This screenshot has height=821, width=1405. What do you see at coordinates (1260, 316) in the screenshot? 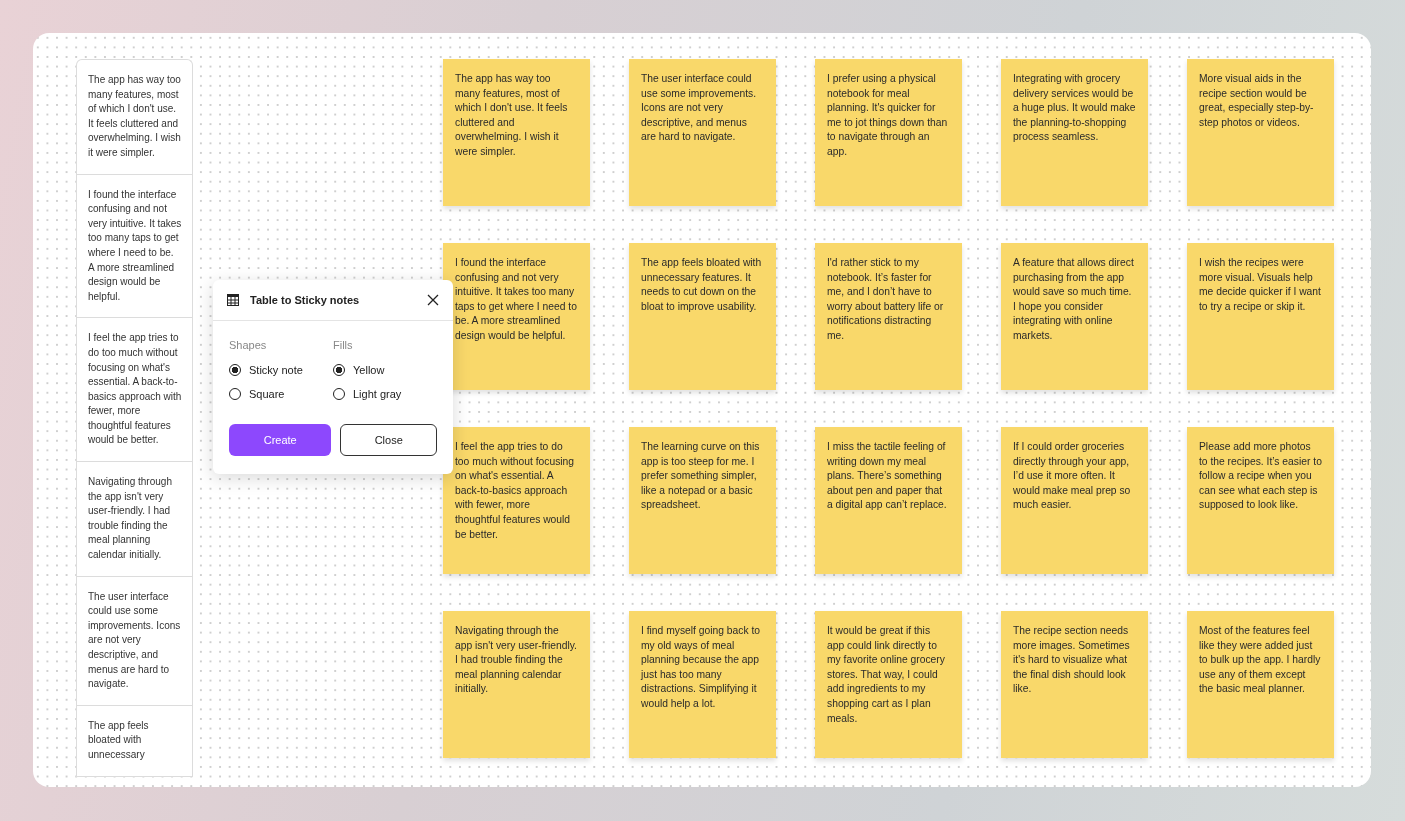
I see `sticky-note: I wish the recipes were more visual. Visuals help me decide quicker if I want to try a recipe or skip it.` at bounding box center [1260, 316].